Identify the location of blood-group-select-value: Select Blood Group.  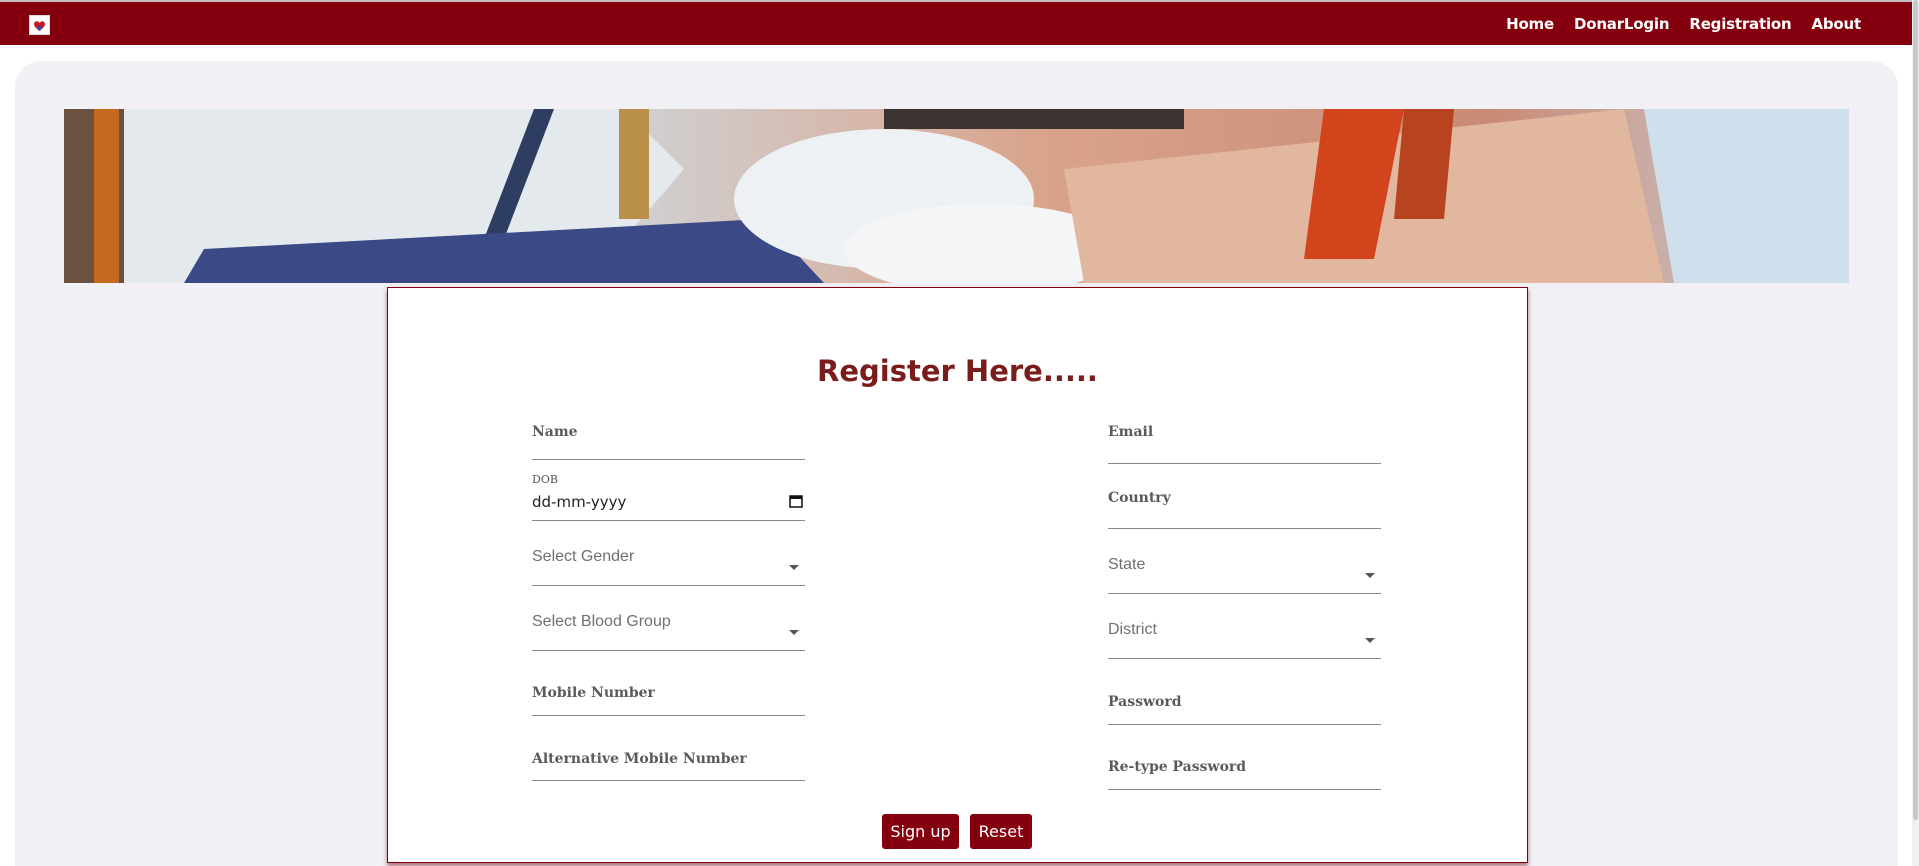
(601, 621).